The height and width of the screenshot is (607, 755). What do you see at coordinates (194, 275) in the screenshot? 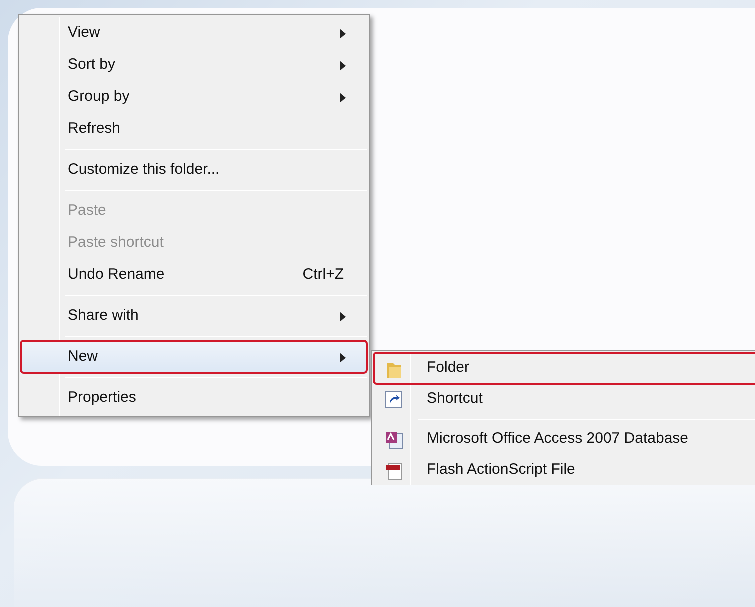
I see `menu-item: Undo Rename Ctrl+Z` at bounding box center [194, 275].